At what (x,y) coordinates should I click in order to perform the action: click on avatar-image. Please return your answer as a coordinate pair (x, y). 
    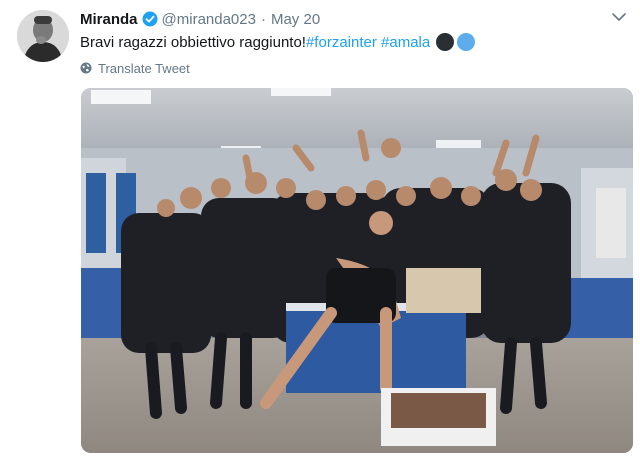
    Looking at the image, I should click on (43, 36).